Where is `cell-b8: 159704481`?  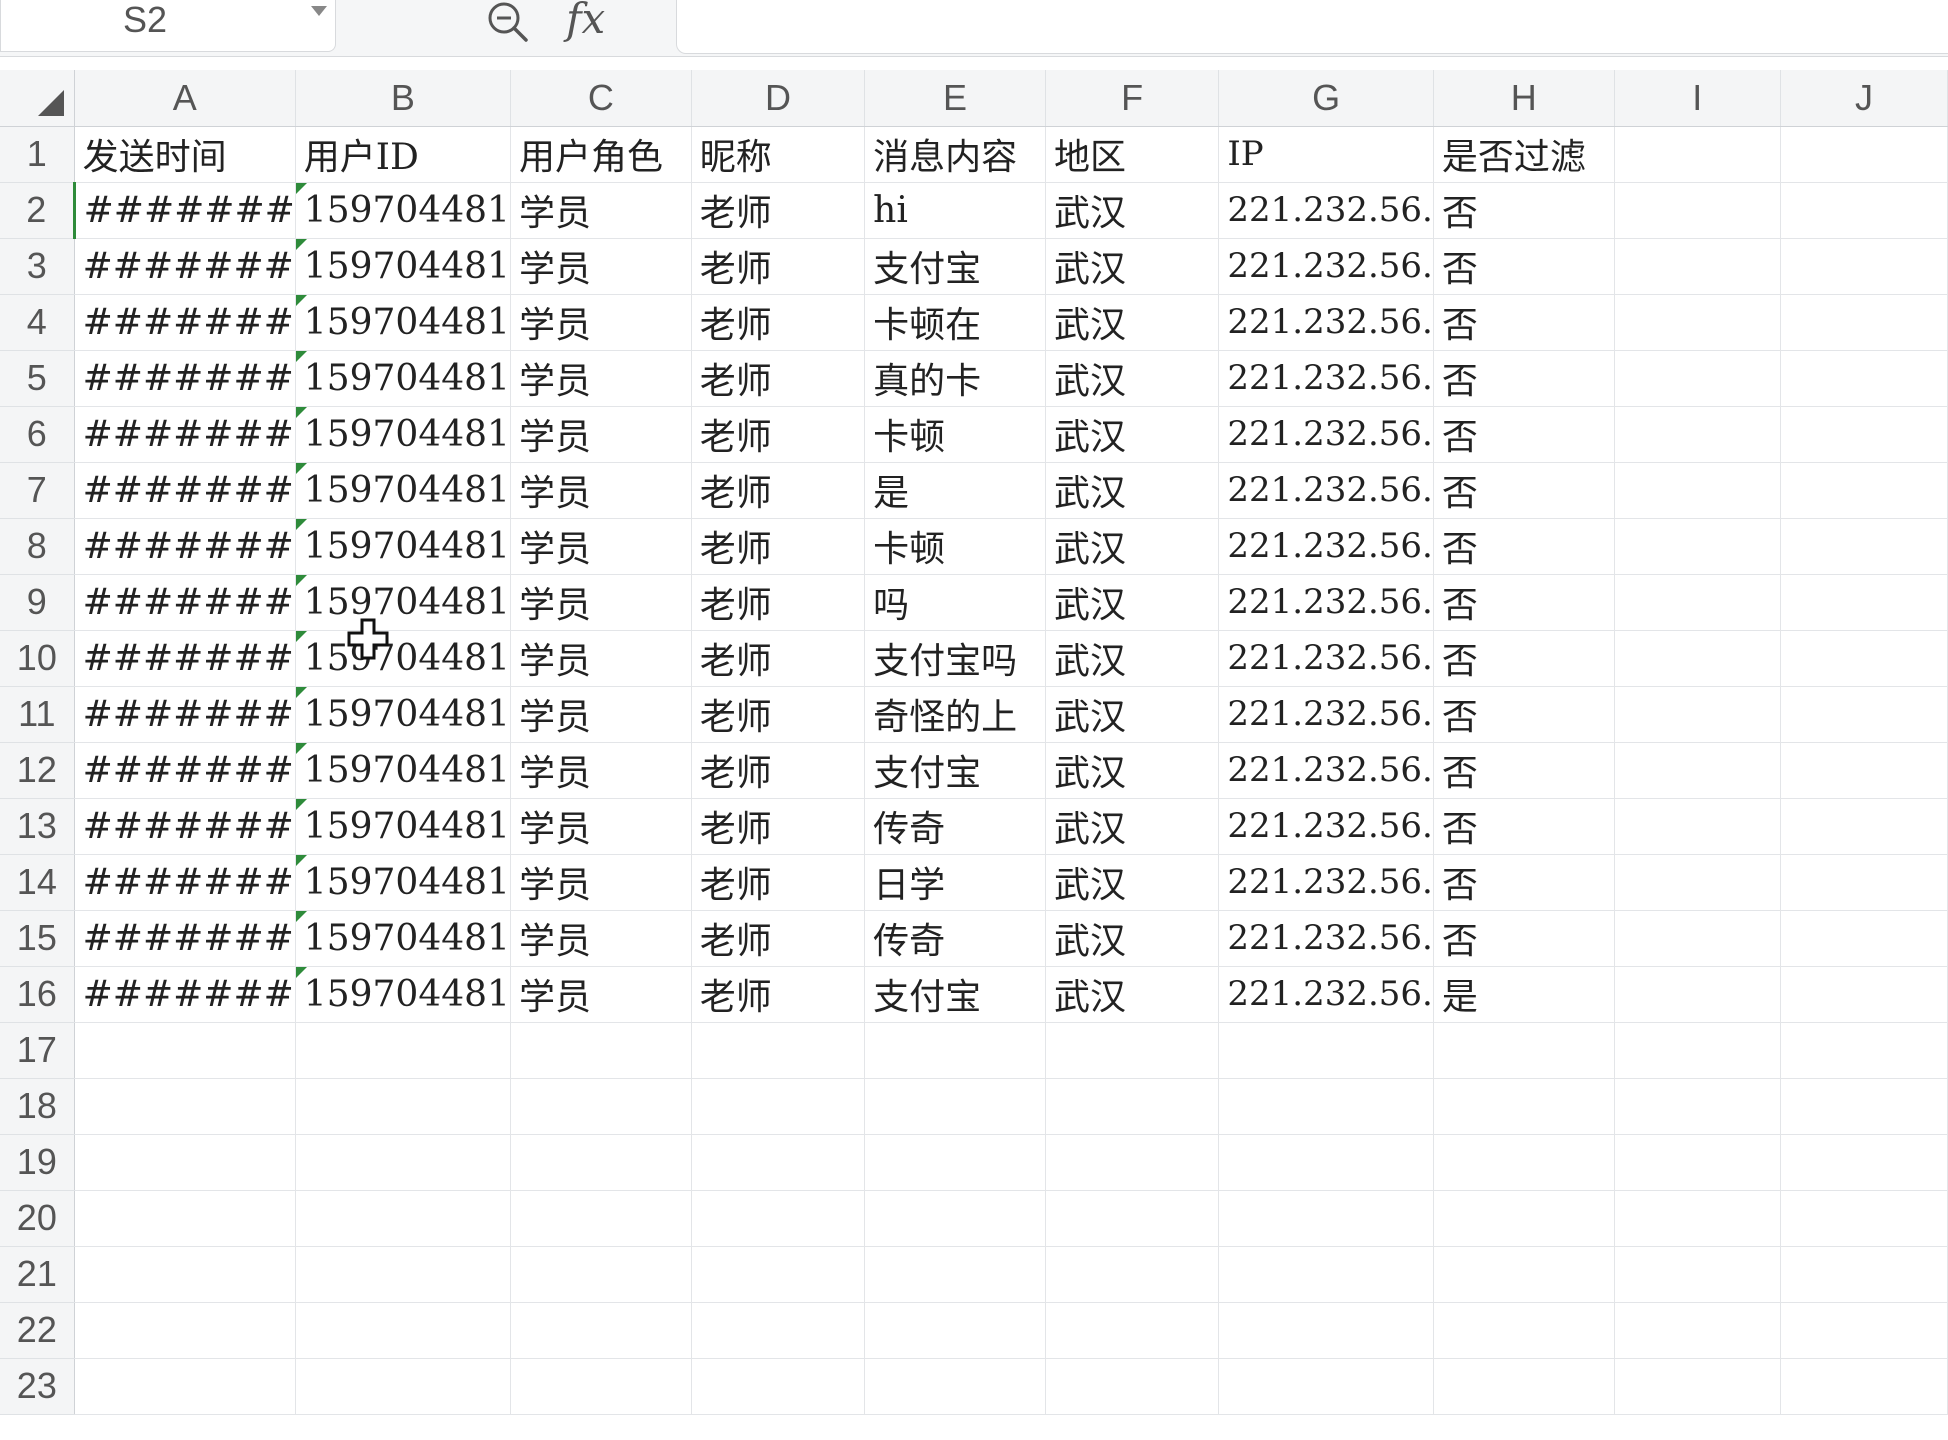
cell-b8: 159704481 is located at coordinates (403, 546).